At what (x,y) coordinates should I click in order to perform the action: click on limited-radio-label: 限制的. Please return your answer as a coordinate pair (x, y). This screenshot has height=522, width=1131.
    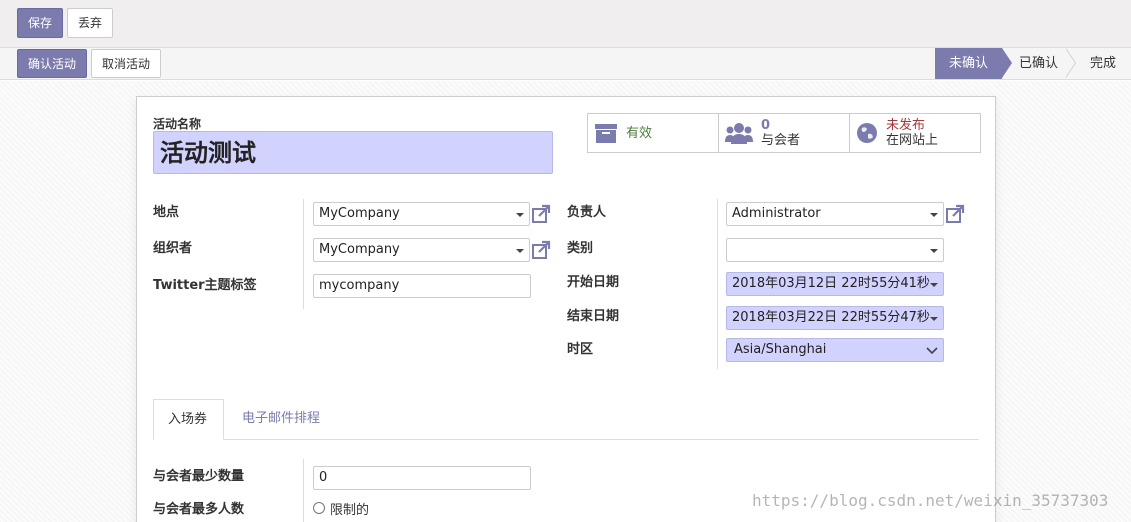
    Looking at the image, I should click on (350, 510).